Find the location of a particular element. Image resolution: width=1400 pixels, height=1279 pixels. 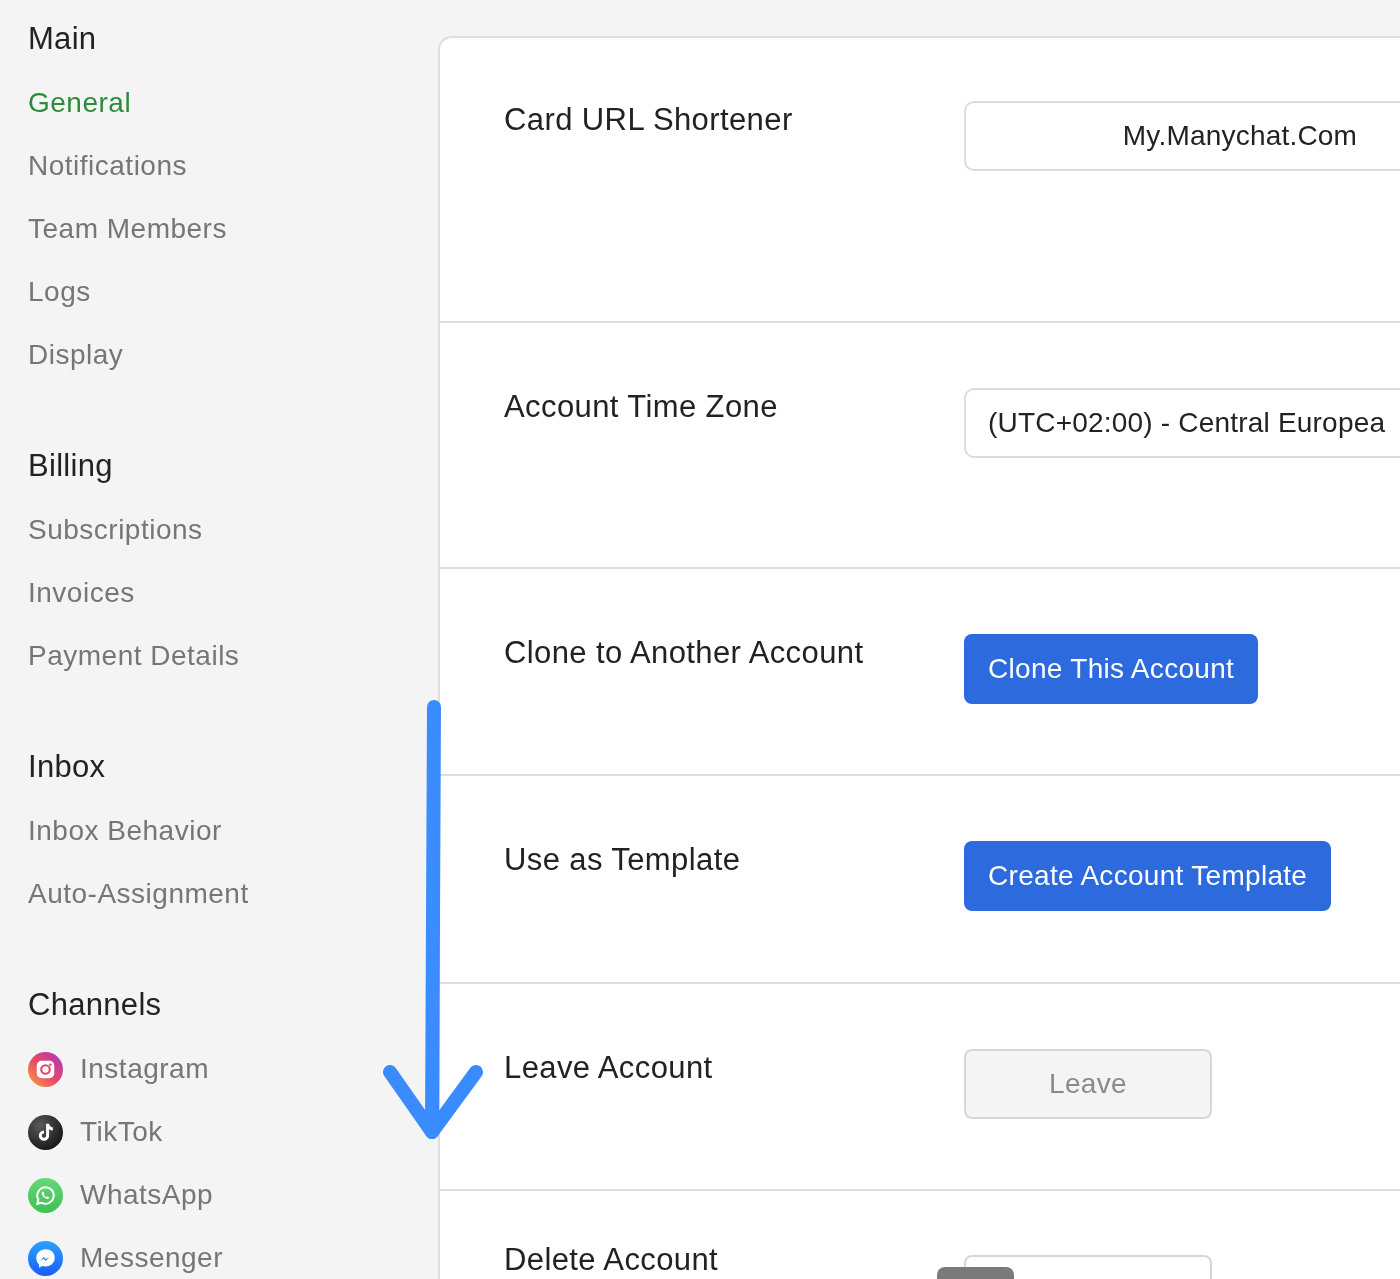

sidebar-item: Notifications is located at coordinates (107, 166).